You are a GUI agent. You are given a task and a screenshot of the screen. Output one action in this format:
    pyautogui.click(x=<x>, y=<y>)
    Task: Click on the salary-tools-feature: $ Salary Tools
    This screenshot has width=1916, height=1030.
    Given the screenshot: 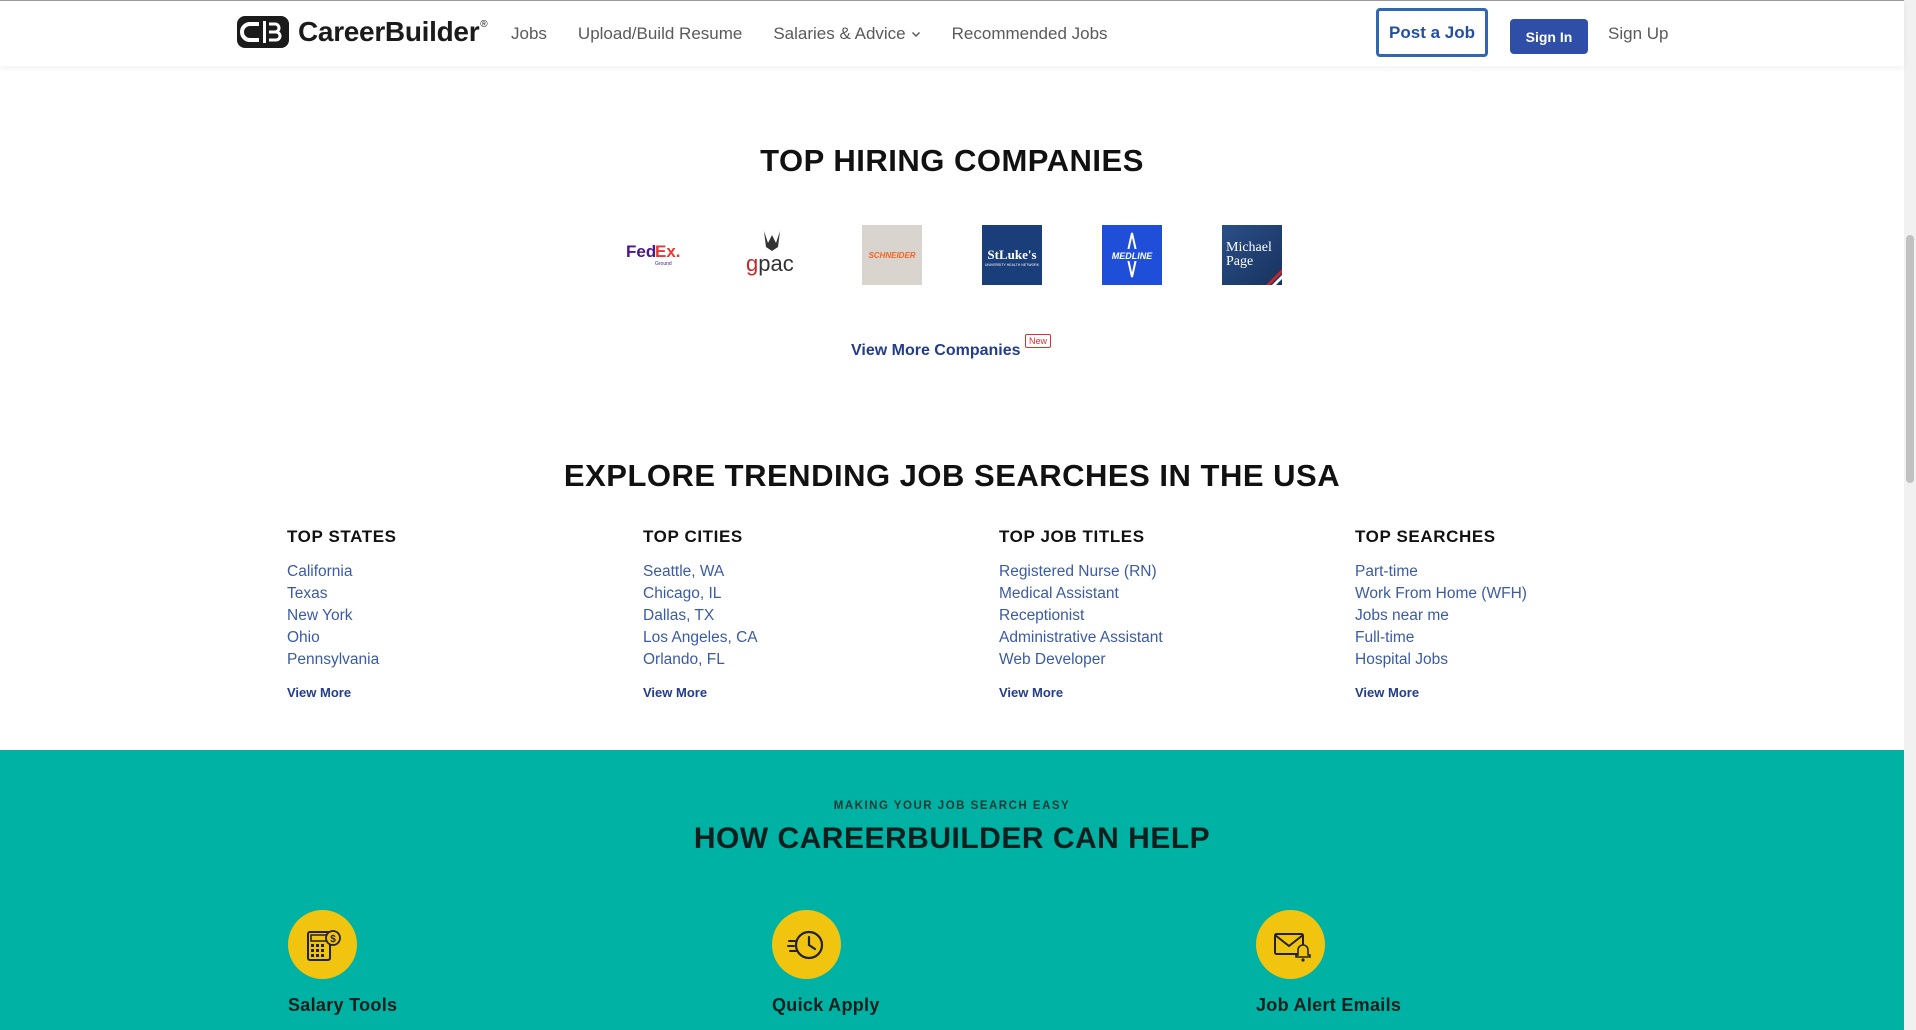 What is the action you would take?
    pyautogui.click(x=342, y=962)
    